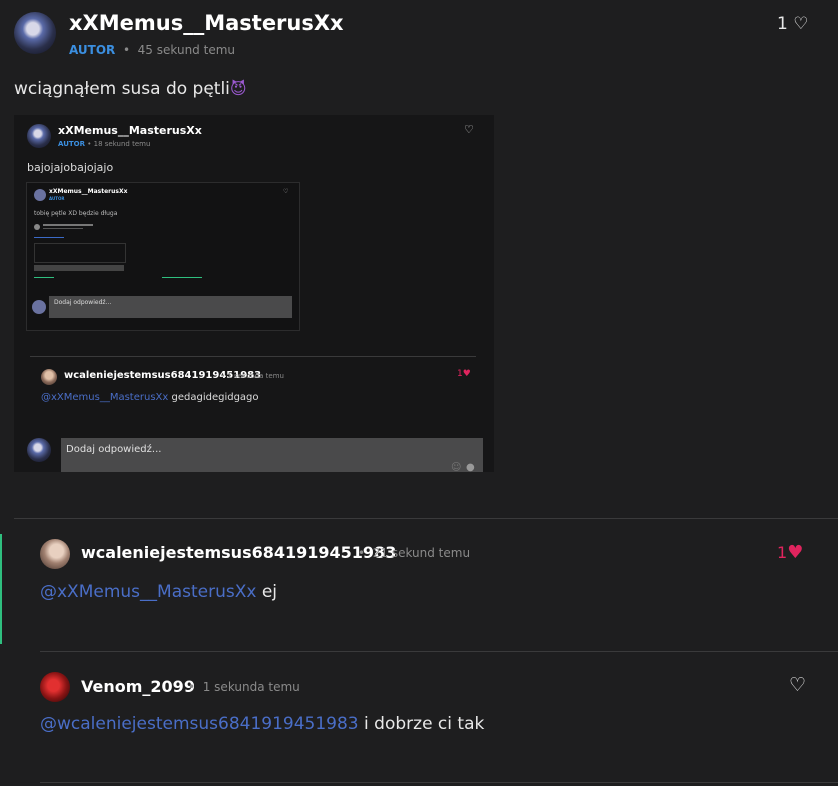  What do you see at coordinates (251, 687) in the screenshot?
I see `reply-time: 1 sekunda temu` at bounding box center [251, 687].